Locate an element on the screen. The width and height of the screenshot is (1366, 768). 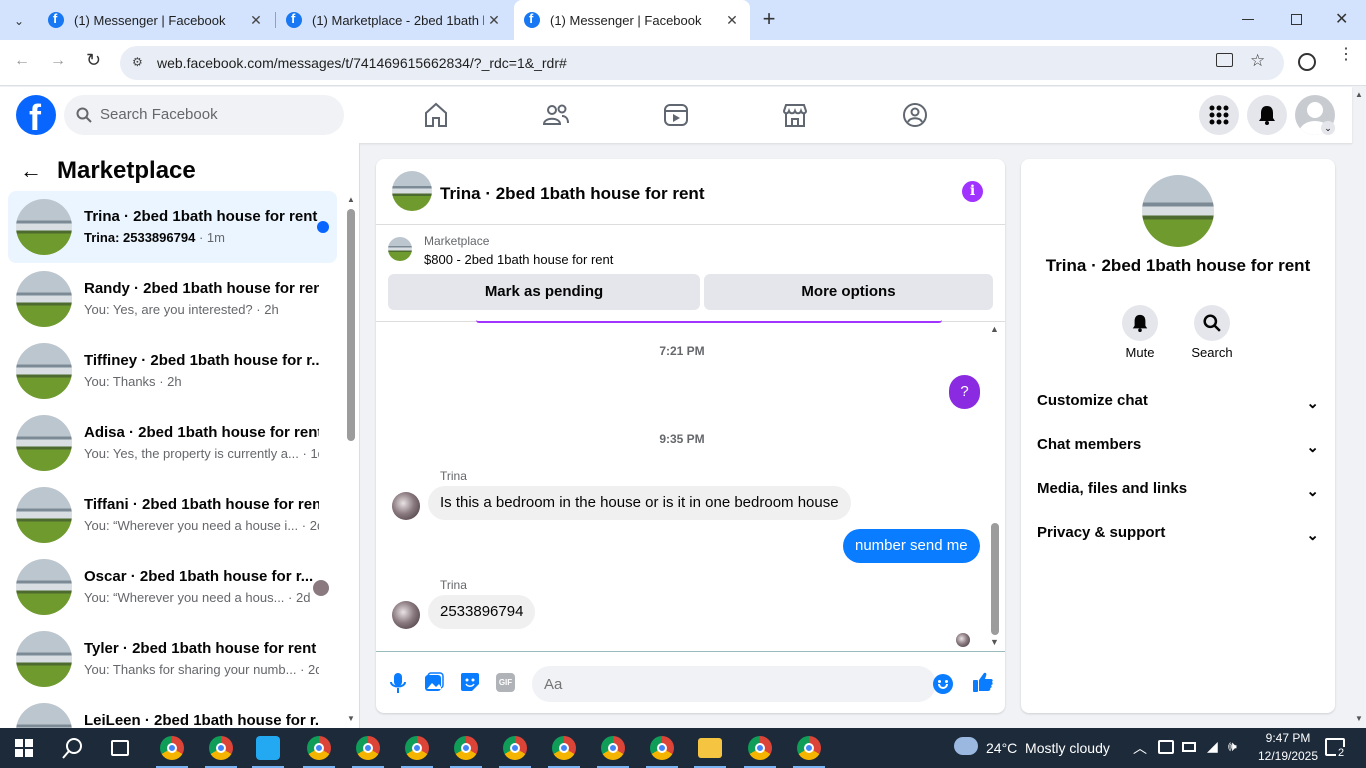
install-app-icon is located at coordinates (1224, 60).